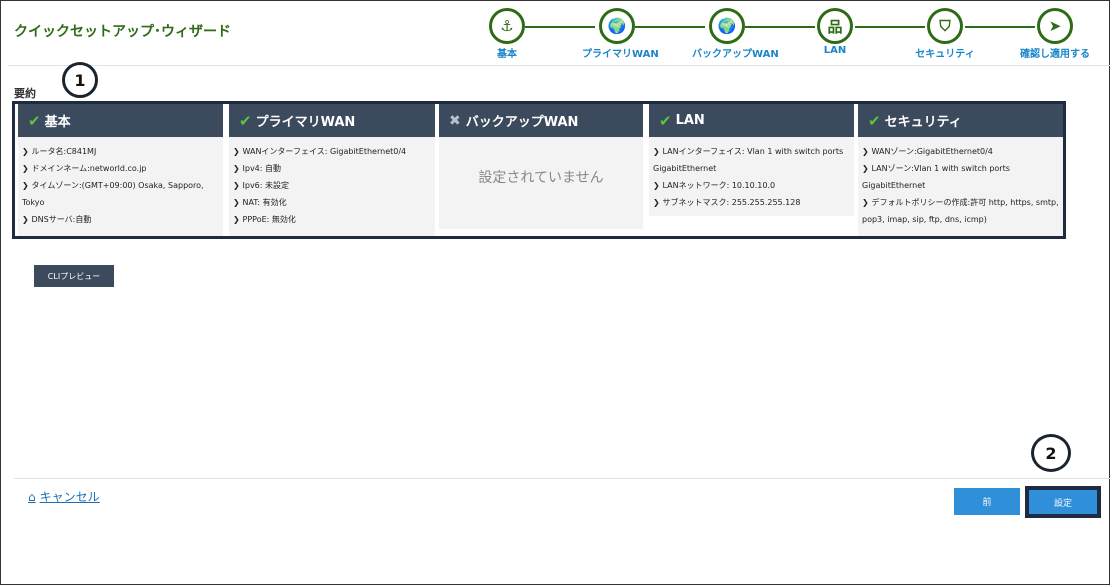 This screenshot has width=1112, height=587. Describe the element at coordinates (541, 166) in the screenshot. I see `summary-column-backup-wan: ✖ バックアップWAN 設定されていません` at that location.